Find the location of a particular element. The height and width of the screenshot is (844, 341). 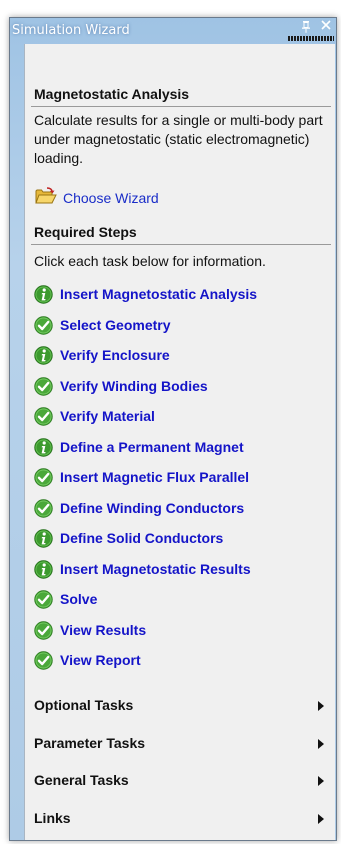

task-group-label: General Tasks is located at coordinates (81, 780).